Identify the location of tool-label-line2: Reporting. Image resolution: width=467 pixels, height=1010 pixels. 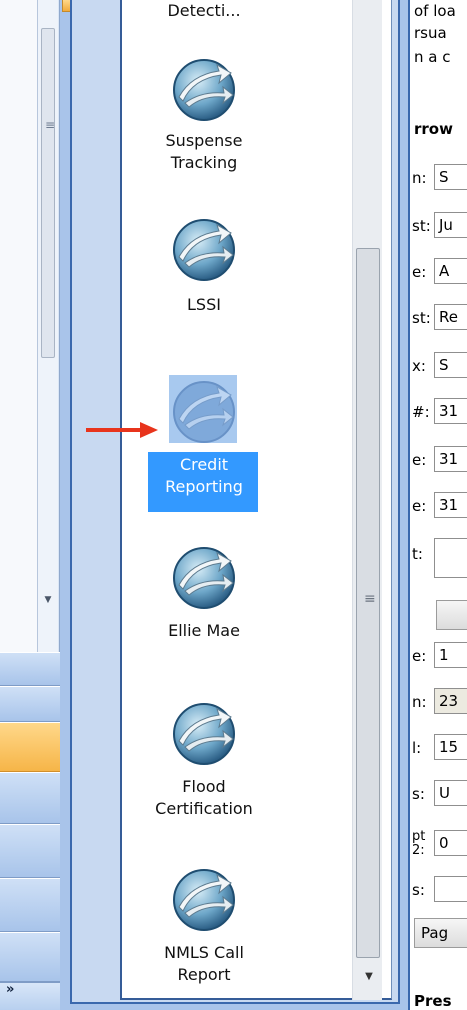
(204, 486).